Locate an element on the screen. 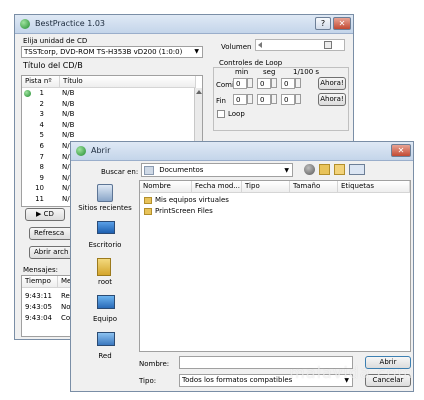  track-number: 10 is located at coordinates (39, 188).